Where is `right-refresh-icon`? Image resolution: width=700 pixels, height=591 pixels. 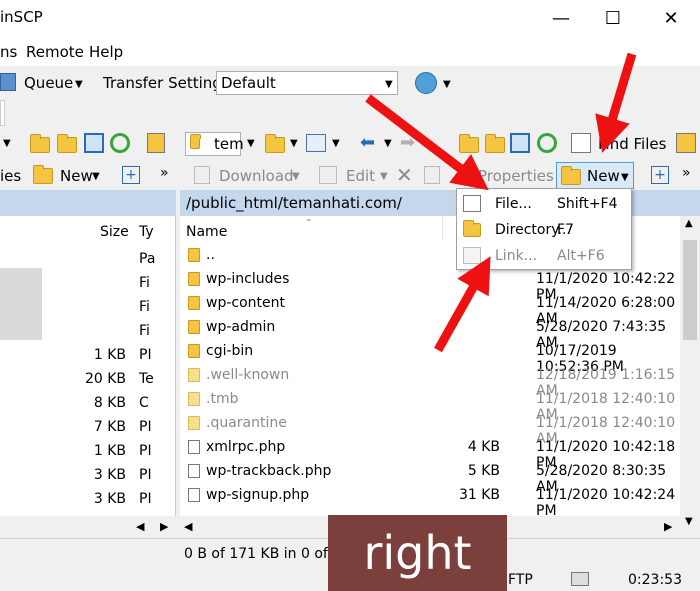
right-refresh-icon is located at coordinates (547, 143).